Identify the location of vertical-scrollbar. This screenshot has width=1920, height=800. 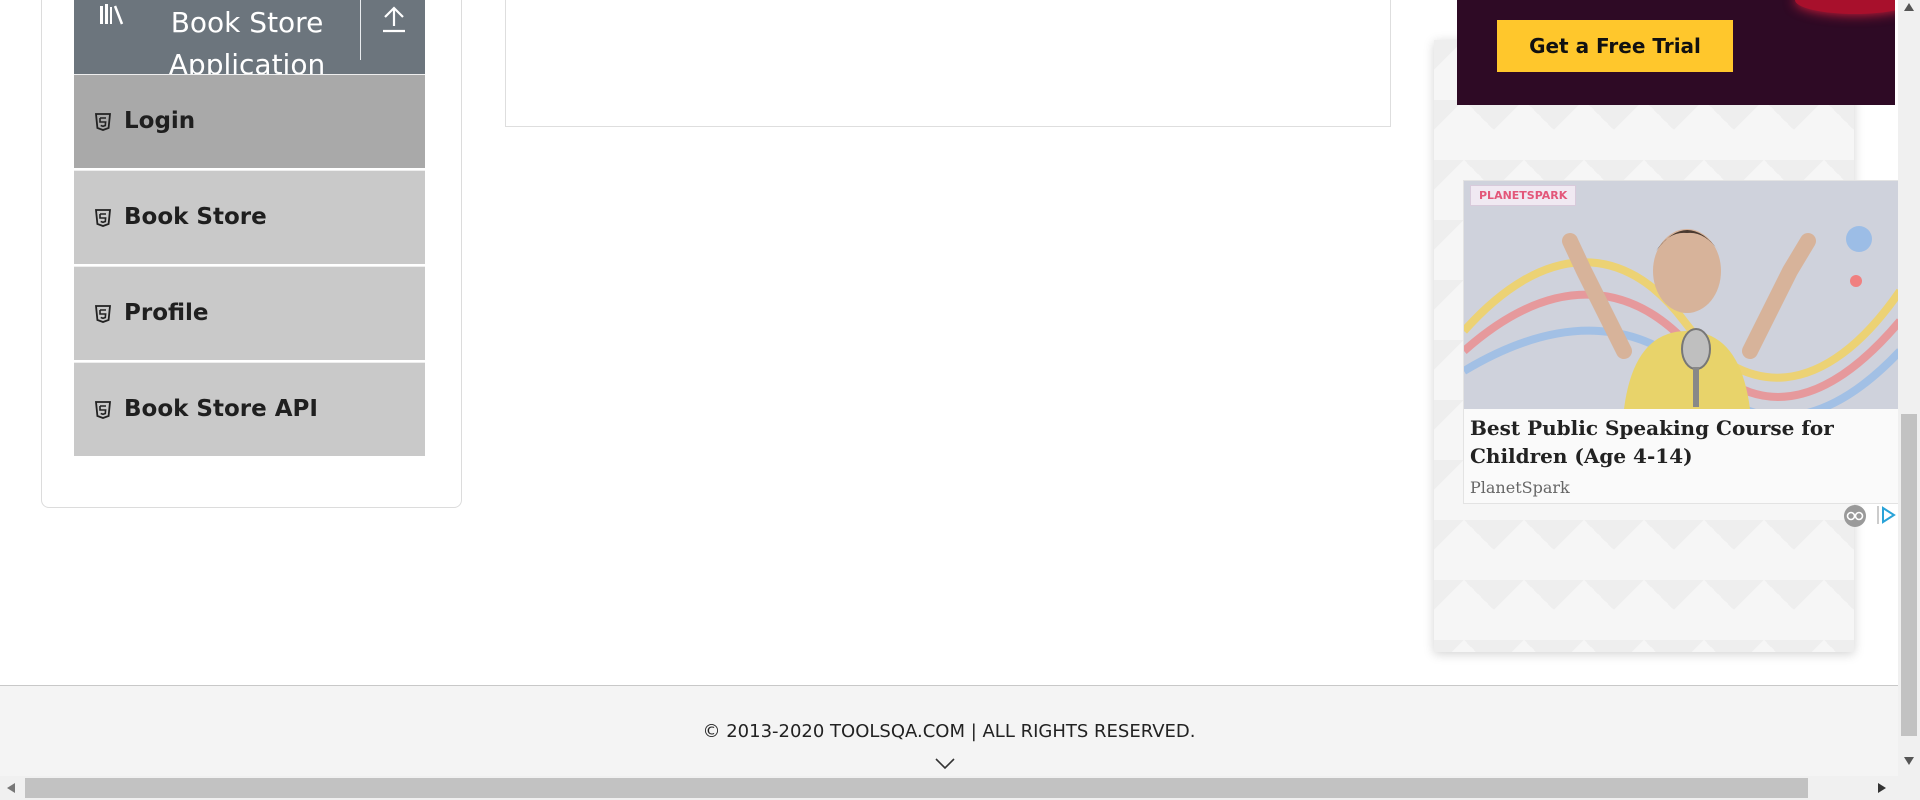
(1909, 388).